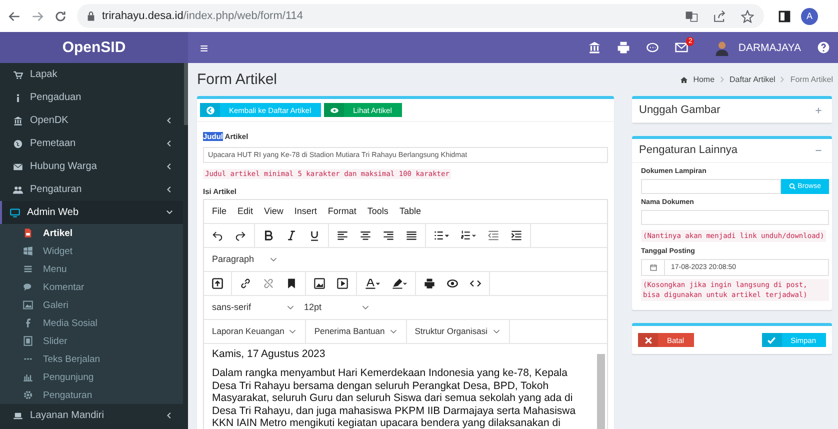 The height and width of the screenshot is (429, 838). Describe the element at coordinates (210, 110) in the screenshot. I see `arrow-left-circle-icon` at that location.